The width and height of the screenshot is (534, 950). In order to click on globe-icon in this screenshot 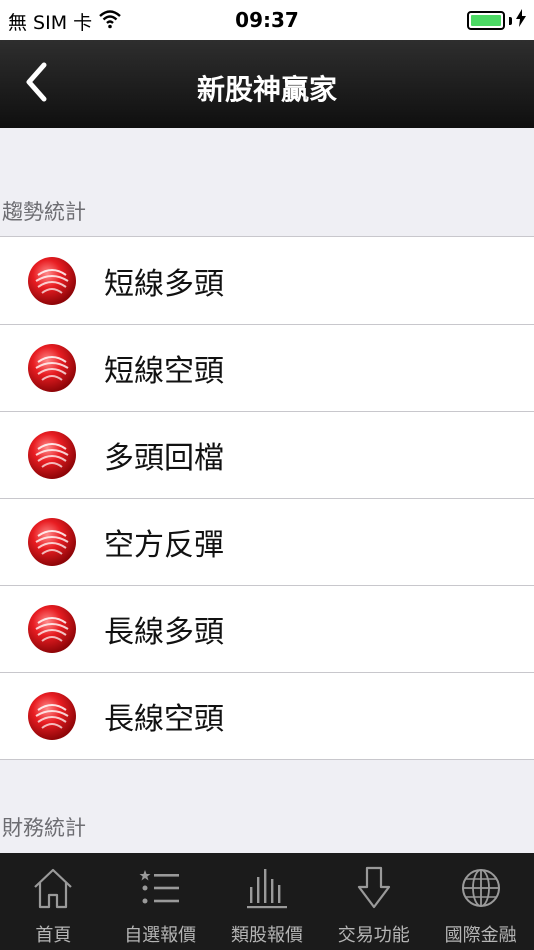, I will do `click(481, 890)`.